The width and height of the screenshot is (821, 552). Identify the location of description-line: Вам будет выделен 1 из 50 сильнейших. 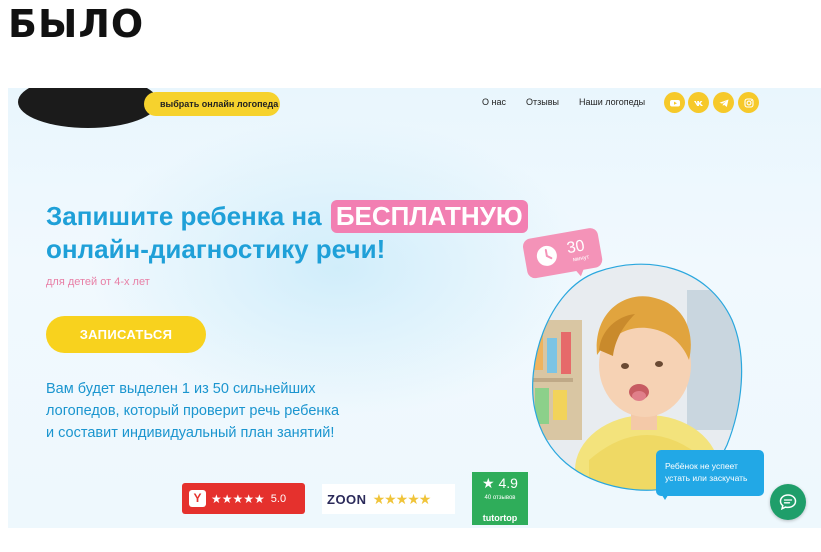
(181, 389).